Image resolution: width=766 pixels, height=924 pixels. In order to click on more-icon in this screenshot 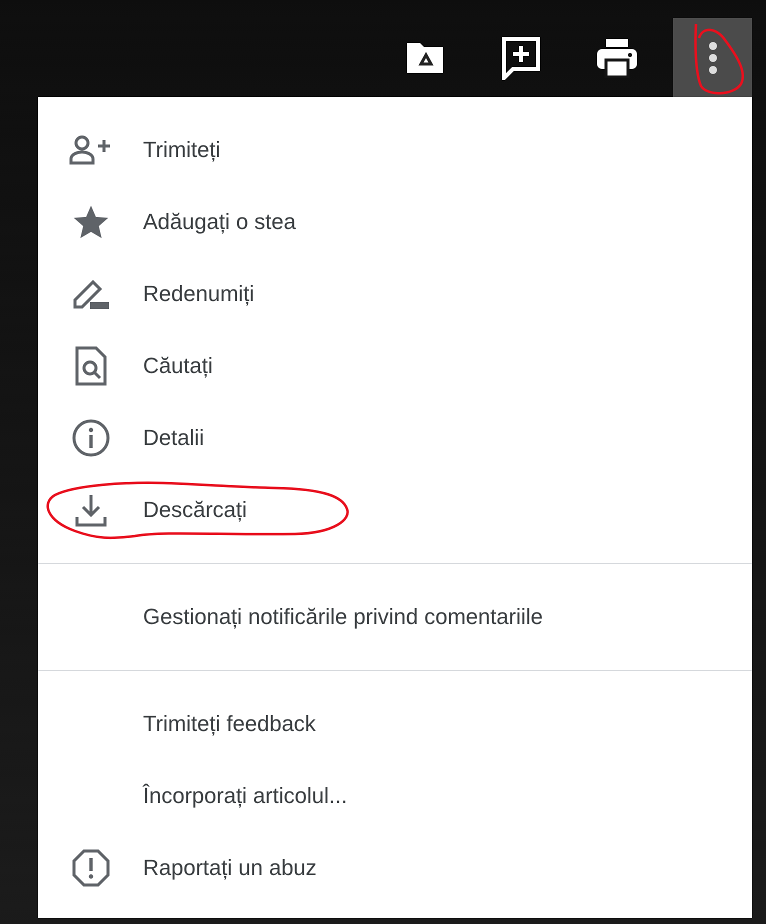, I will do `click(713, 57)`.